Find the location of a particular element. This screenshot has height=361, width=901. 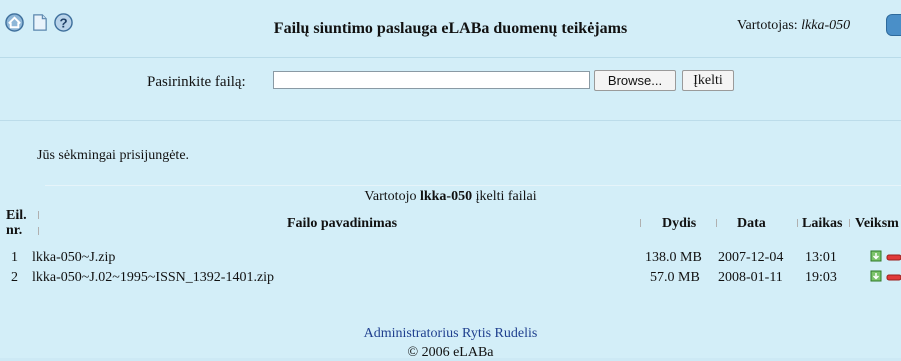

row-2-size: 57.0 MB is located at coordinates (675, 277).